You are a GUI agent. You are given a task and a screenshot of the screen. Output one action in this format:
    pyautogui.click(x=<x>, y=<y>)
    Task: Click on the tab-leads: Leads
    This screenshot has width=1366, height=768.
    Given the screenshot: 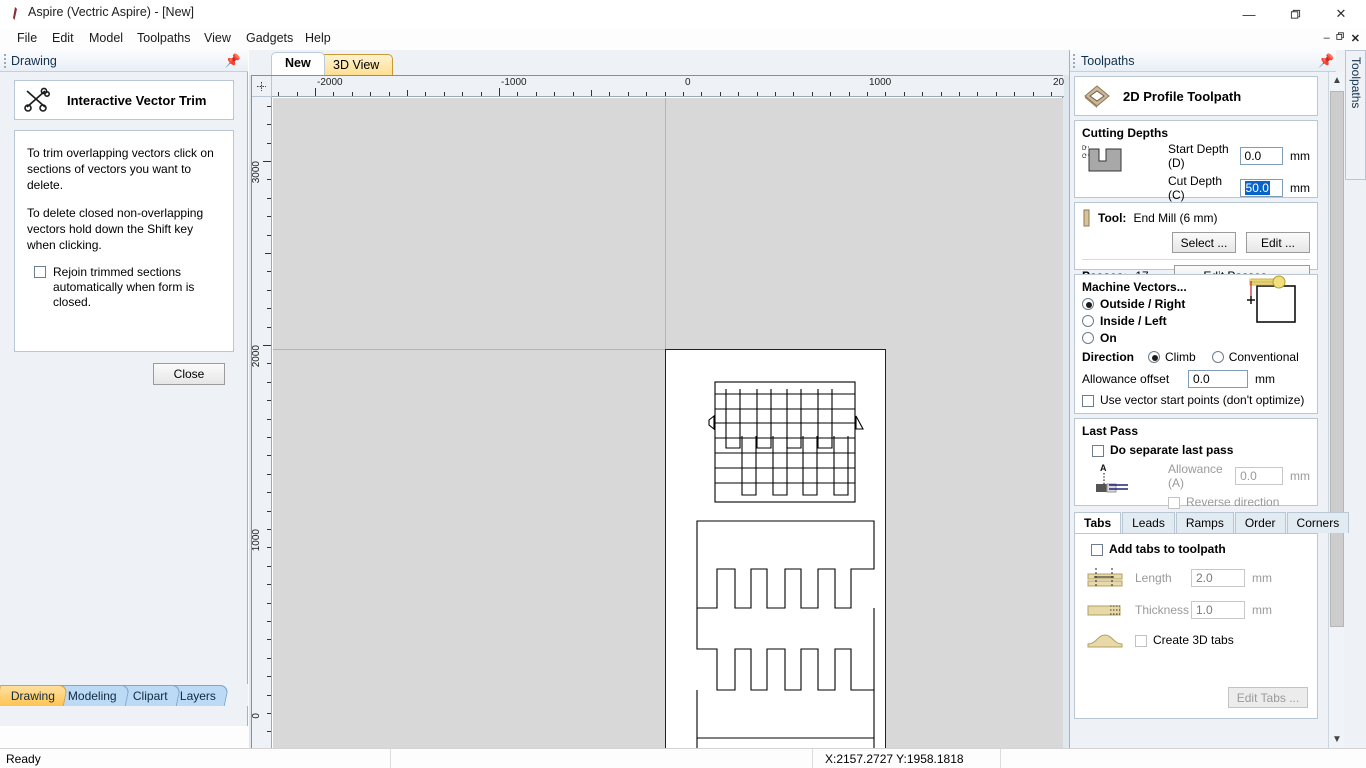 What is the action you would take?
    pyautogui.click(x=1148, y=522)
    